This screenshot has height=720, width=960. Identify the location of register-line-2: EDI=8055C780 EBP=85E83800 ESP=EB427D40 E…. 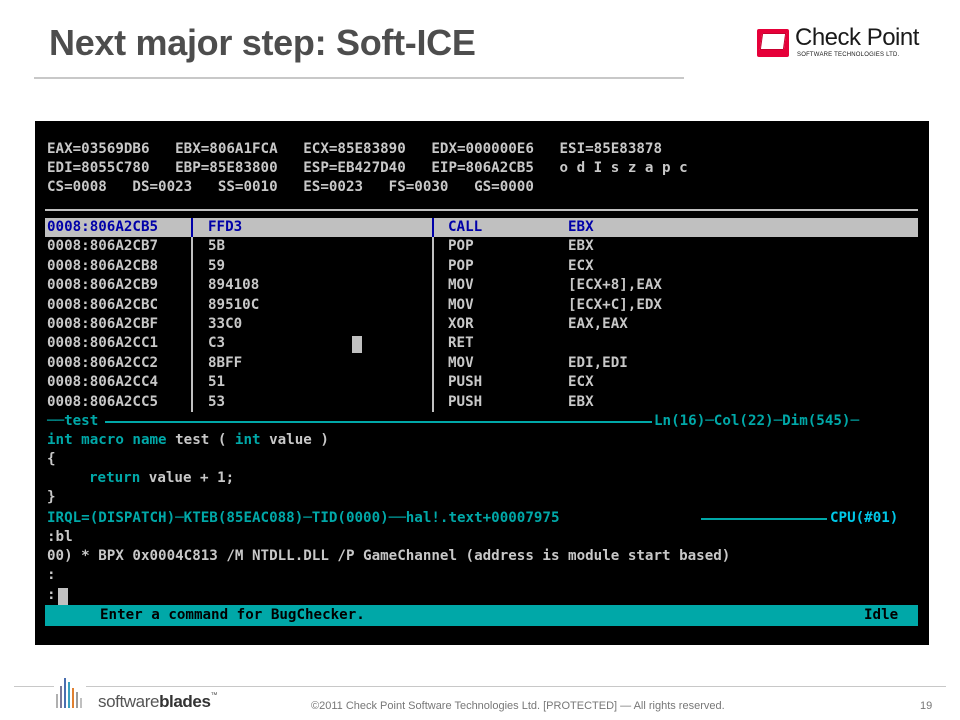
(367, 168).